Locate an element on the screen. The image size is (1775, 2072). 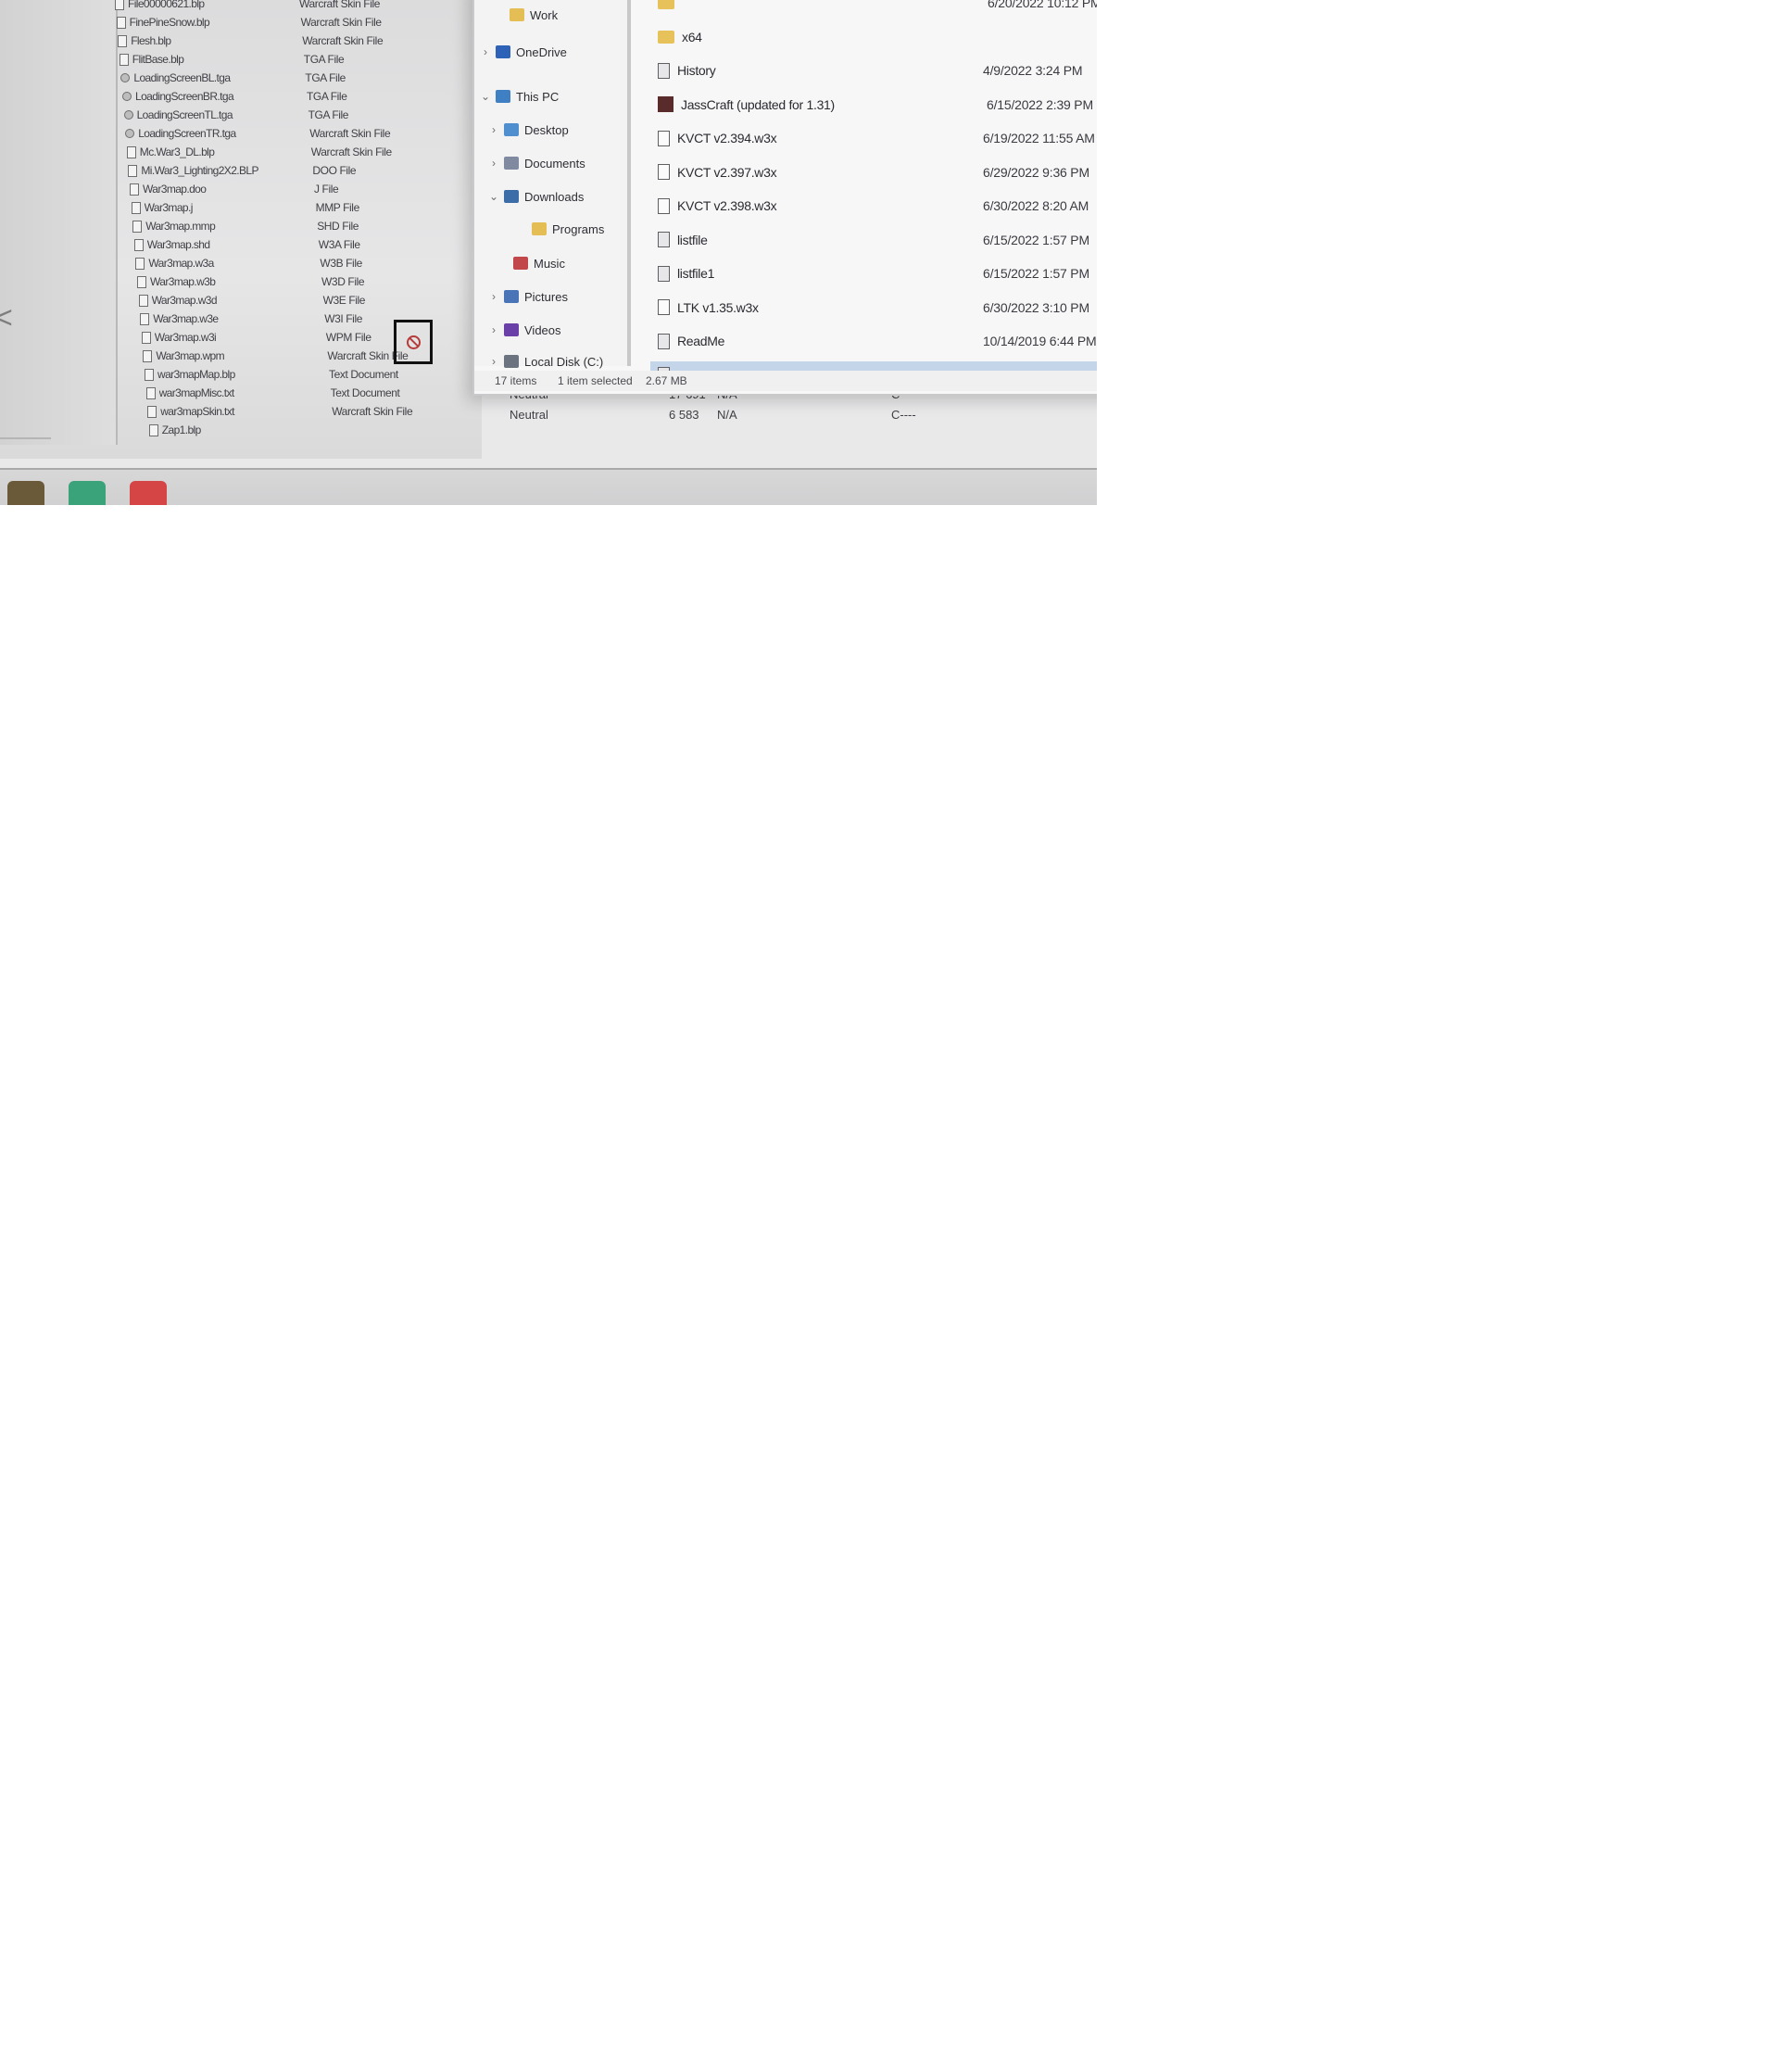
list-item: Zap1.blp is located at coordinates (320, 430).